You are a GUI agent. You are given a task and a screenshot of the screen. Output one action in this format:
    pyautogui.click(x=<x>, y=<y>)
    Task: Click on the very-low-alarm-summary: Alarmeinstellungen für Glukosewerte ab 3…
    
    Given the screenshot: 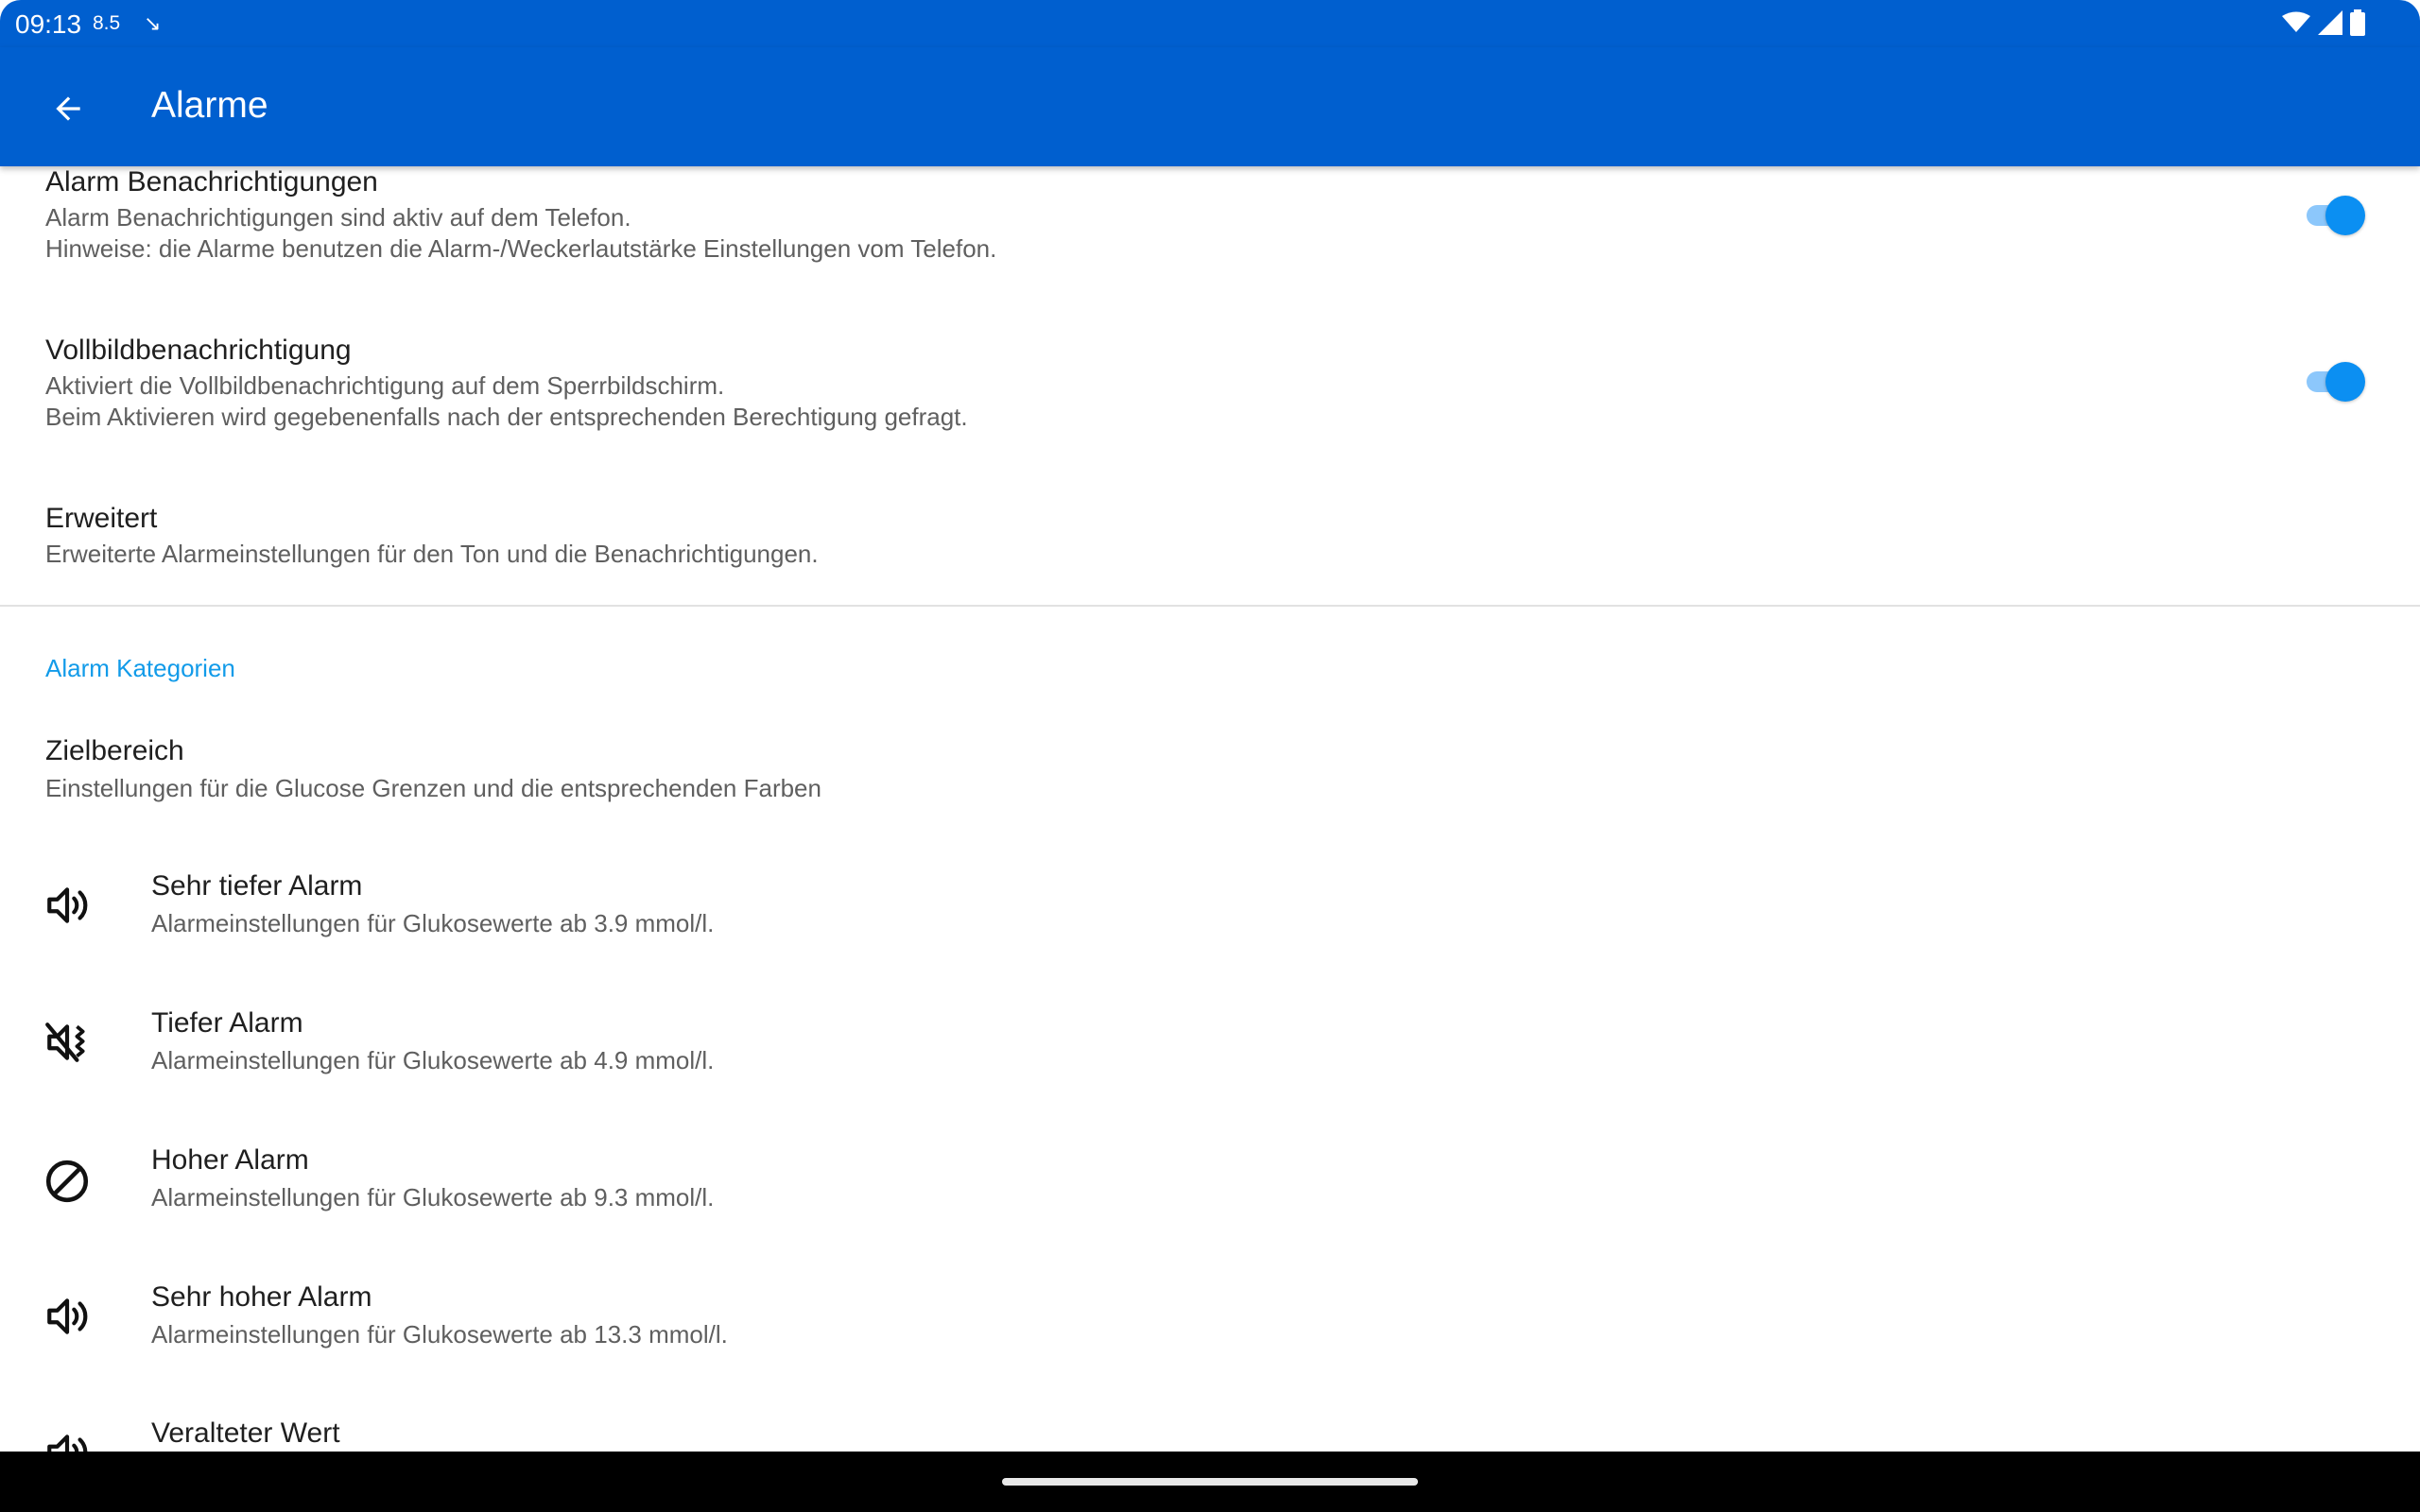 What is the action you would take?
    pyautogui.click(x=433, y=923)
    